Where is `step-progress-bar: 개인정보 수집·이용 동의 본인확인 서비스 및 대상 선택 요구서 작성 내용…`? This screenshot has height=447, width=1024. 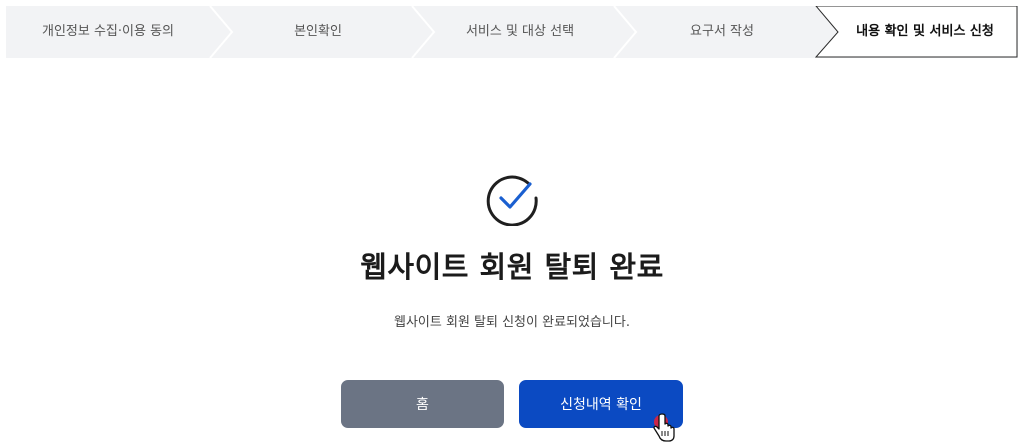
step-progress-bar: 개인정보 수집·이용 동의 본인확인 서비스 및 대상 선택 요구서 작성 내용… is located at coordinates (512, 32).